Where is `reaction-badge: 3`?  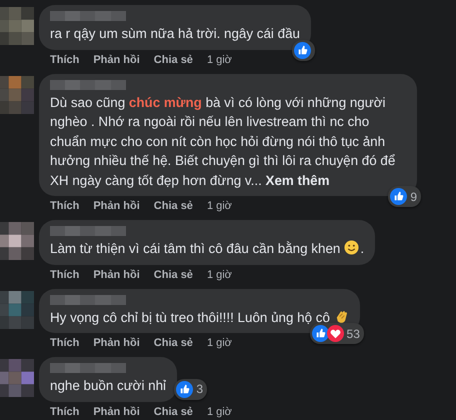
reaction-badge: 3 is located at coordinates (191, 389).